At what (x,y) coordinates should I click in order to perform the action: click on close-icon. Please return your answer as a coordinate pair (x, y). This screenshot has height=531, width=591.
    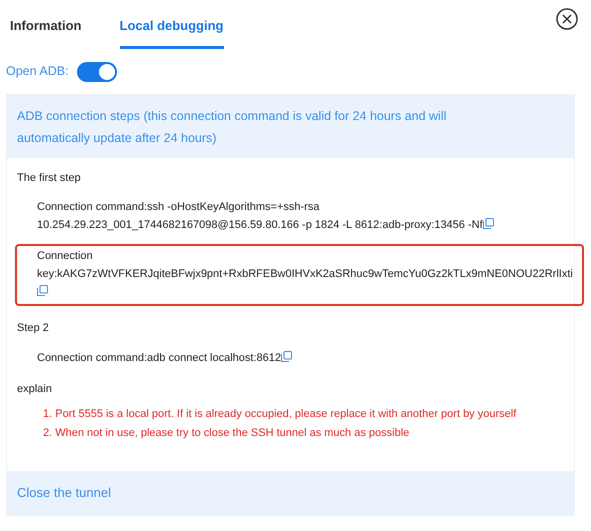
    Looking at the image, I should click on (567, 19).